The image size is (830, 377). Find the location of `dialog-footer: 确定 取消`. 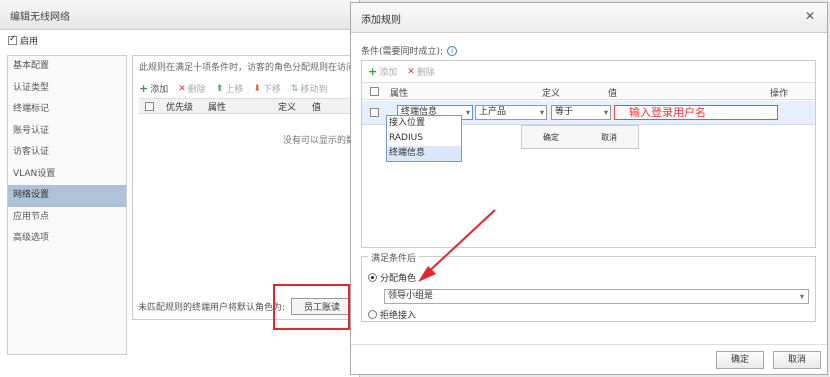

dialog-footer: 确定 取消 is located at coordinates (589, 359).